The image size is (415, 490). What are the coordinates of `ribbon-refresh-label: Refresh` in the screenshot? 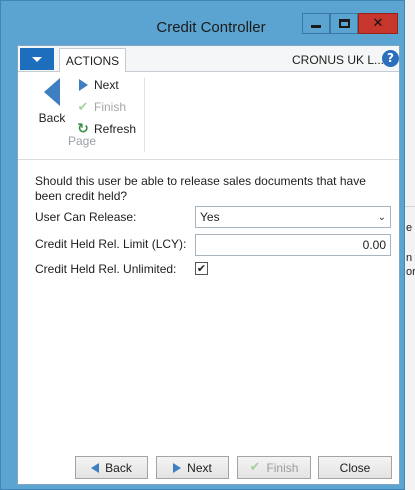 It's located at (115, 129).